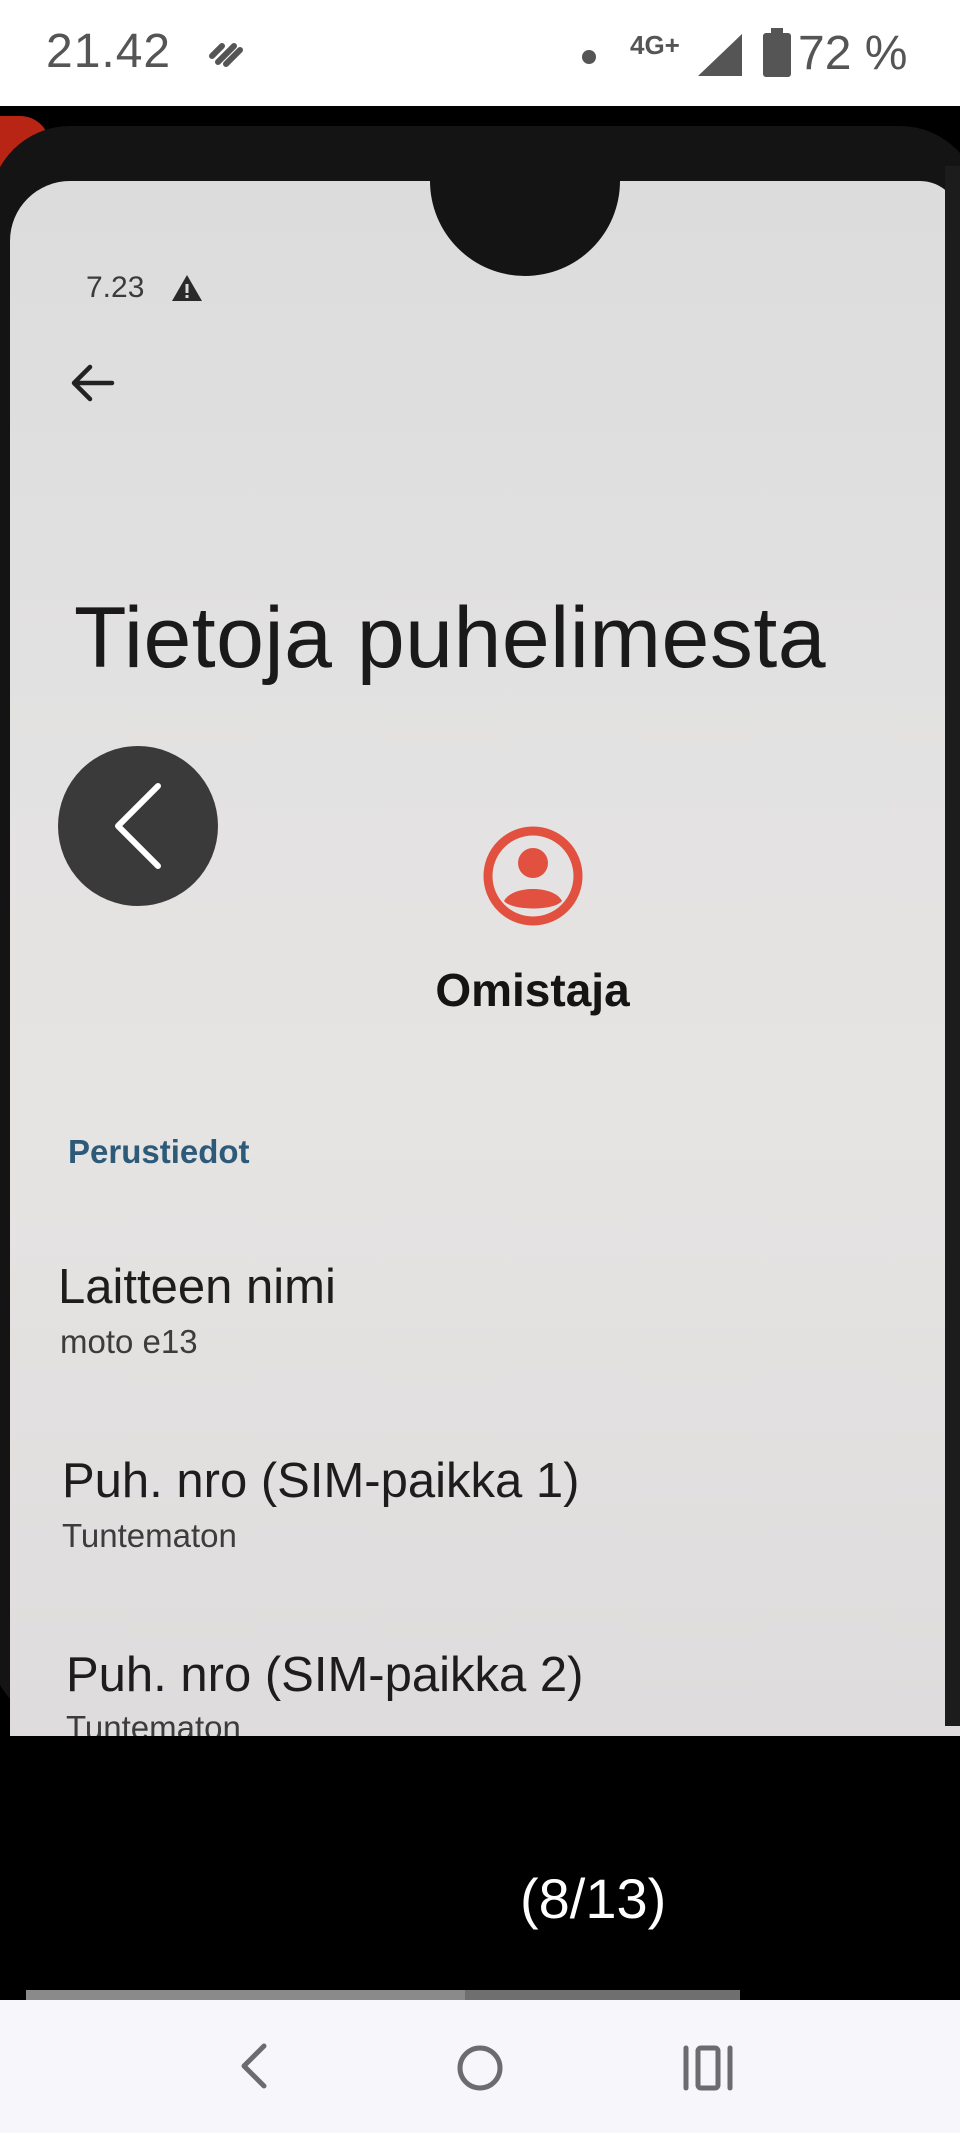 The width and height of the screenshot is (960, 2133). What do you see at coordinates (952, 946) in the screenshot?
I see `photographed-phone-edge` at bounding box center [952, 946].